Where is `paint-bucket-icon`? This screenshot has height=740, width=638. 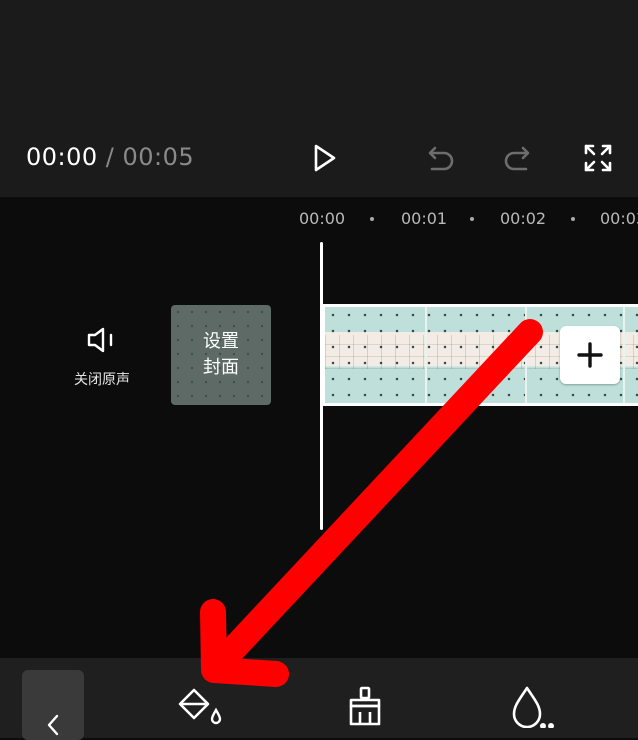 paint-bucket-icon is located at coordinates (200, 706).